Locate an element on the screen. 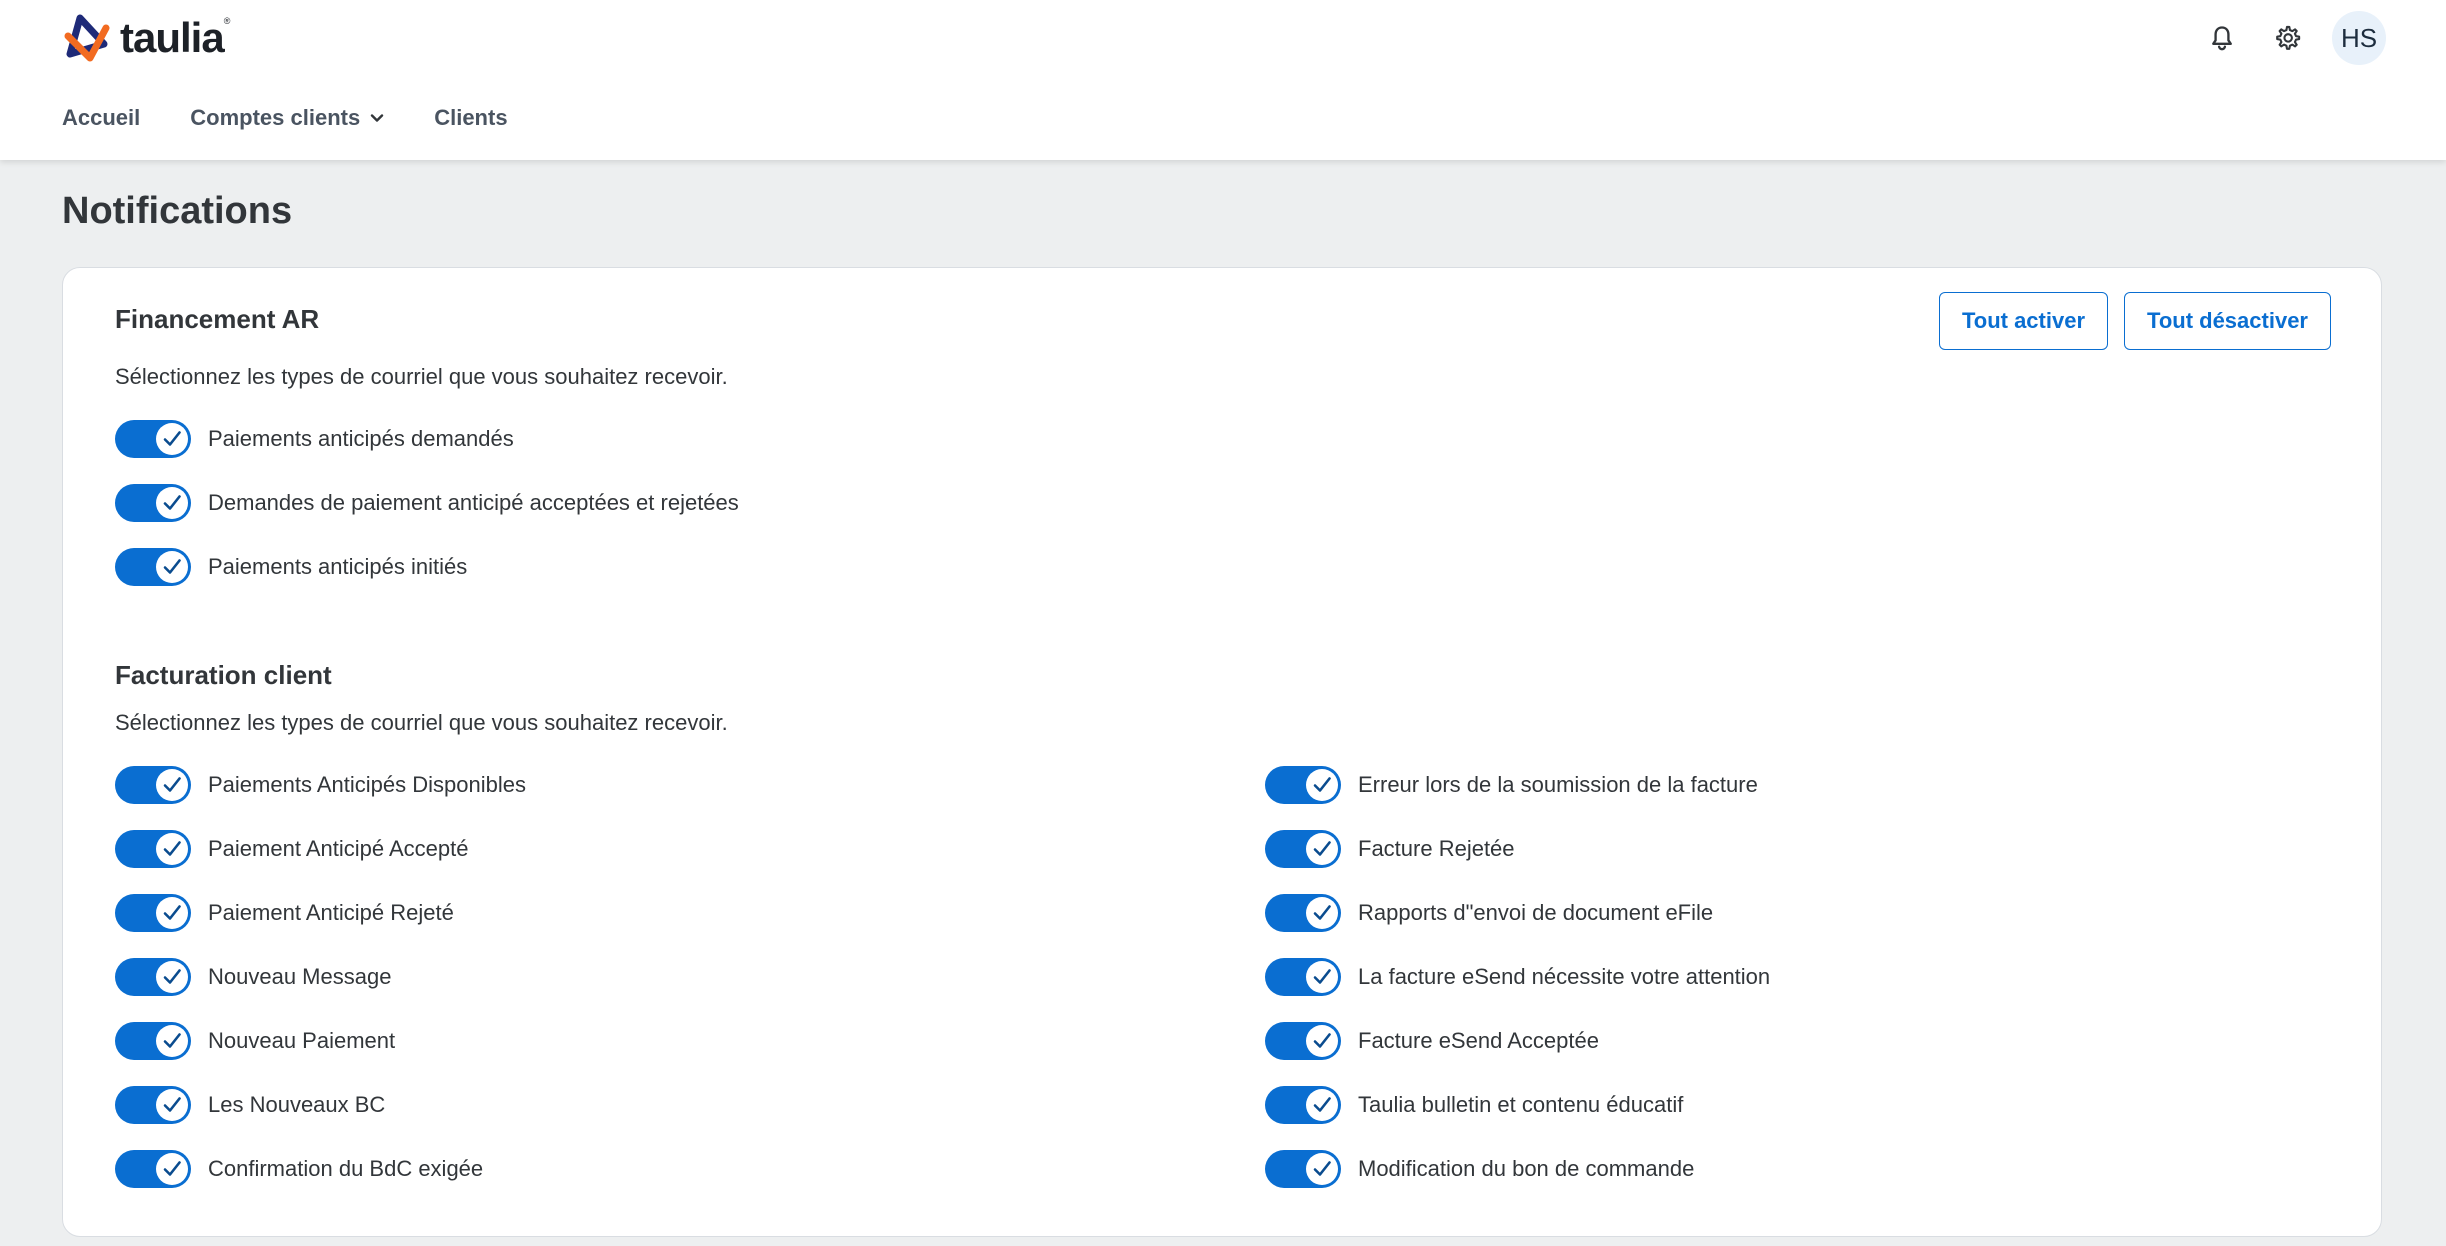 The height and width of the screenshot is (1246, 2446). chevron-down-icon is located at coordinates (377, 118).